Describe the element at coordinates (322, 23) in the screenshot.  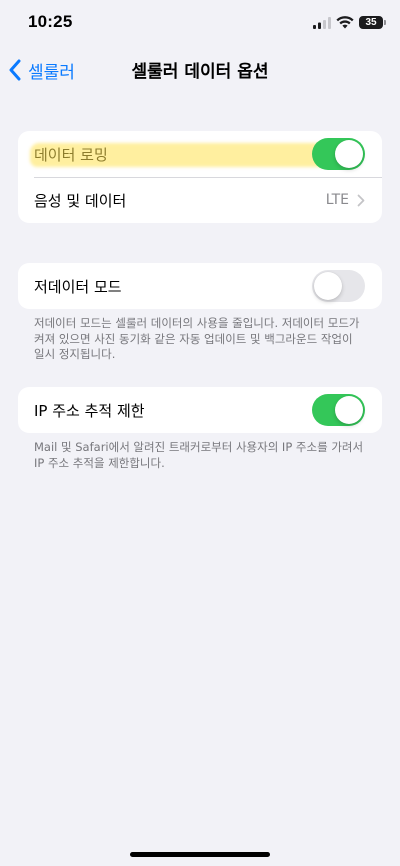
I see `cellular-signal-icon` at that location.